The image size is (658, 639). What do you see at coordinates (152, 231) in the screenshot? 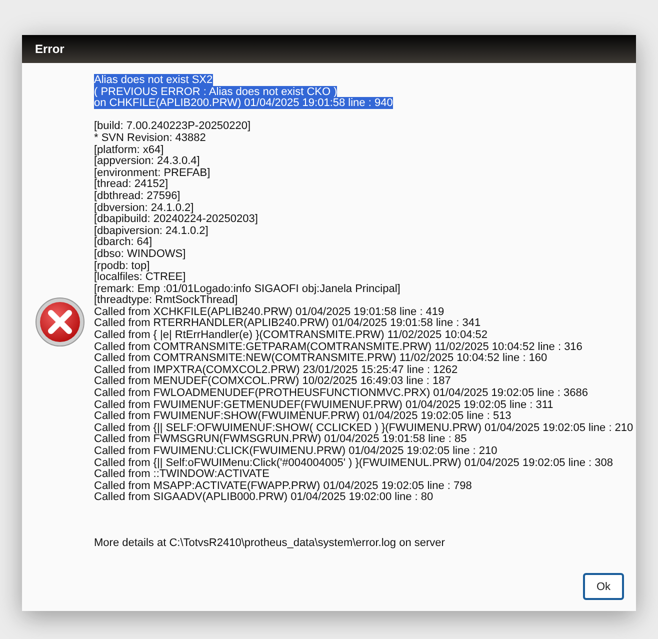
I see `log-line: [dbapiversion: 24.1.0.2]` at bounding box center [152, 231].